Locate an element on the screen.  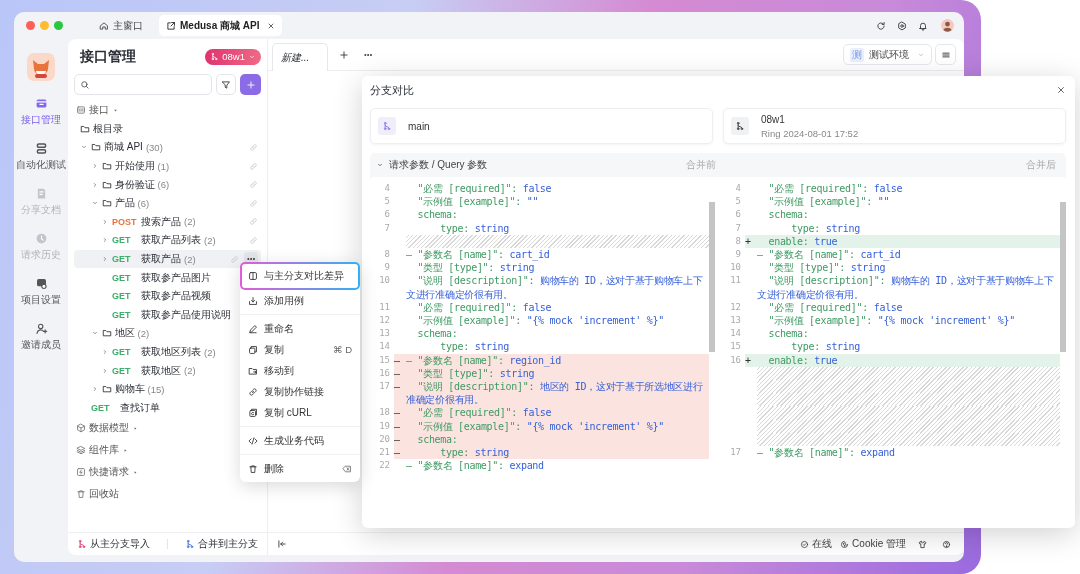
line-number: 10 is located at coordinates (384, 281).